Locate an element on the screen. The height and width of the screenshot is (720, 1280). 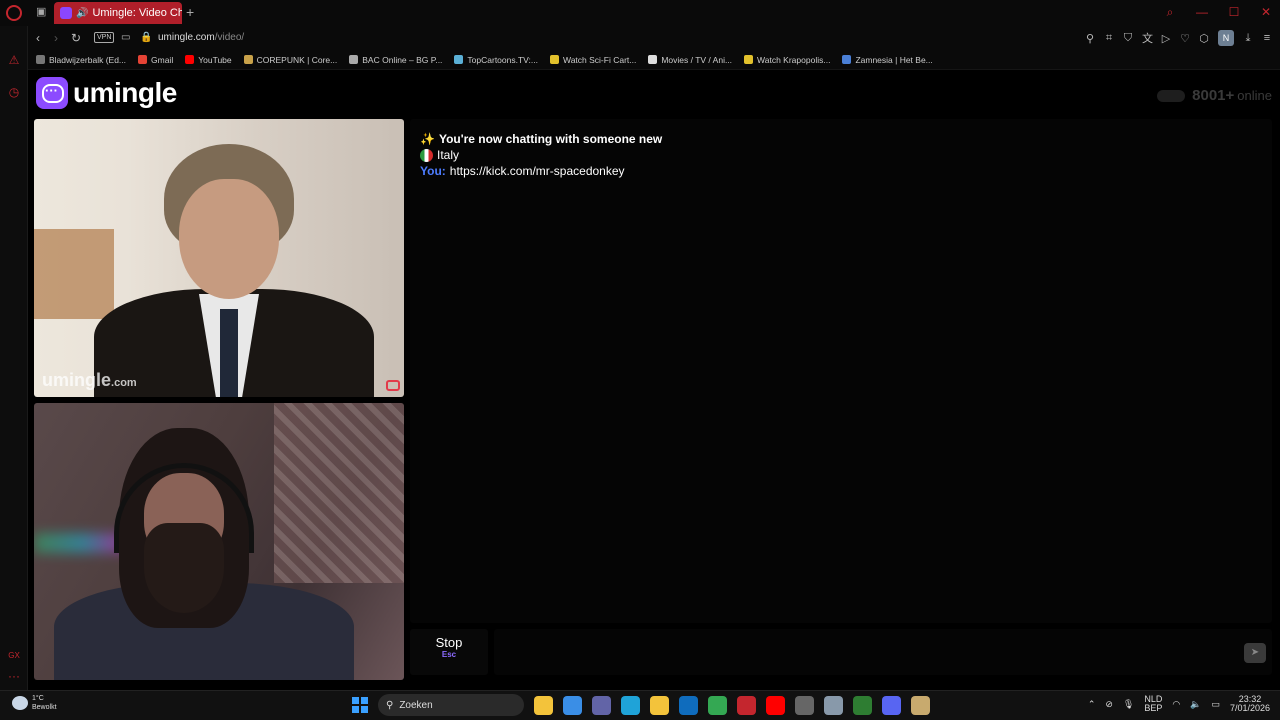
close-icon: ✕ is located at coordinates (1266, 12).